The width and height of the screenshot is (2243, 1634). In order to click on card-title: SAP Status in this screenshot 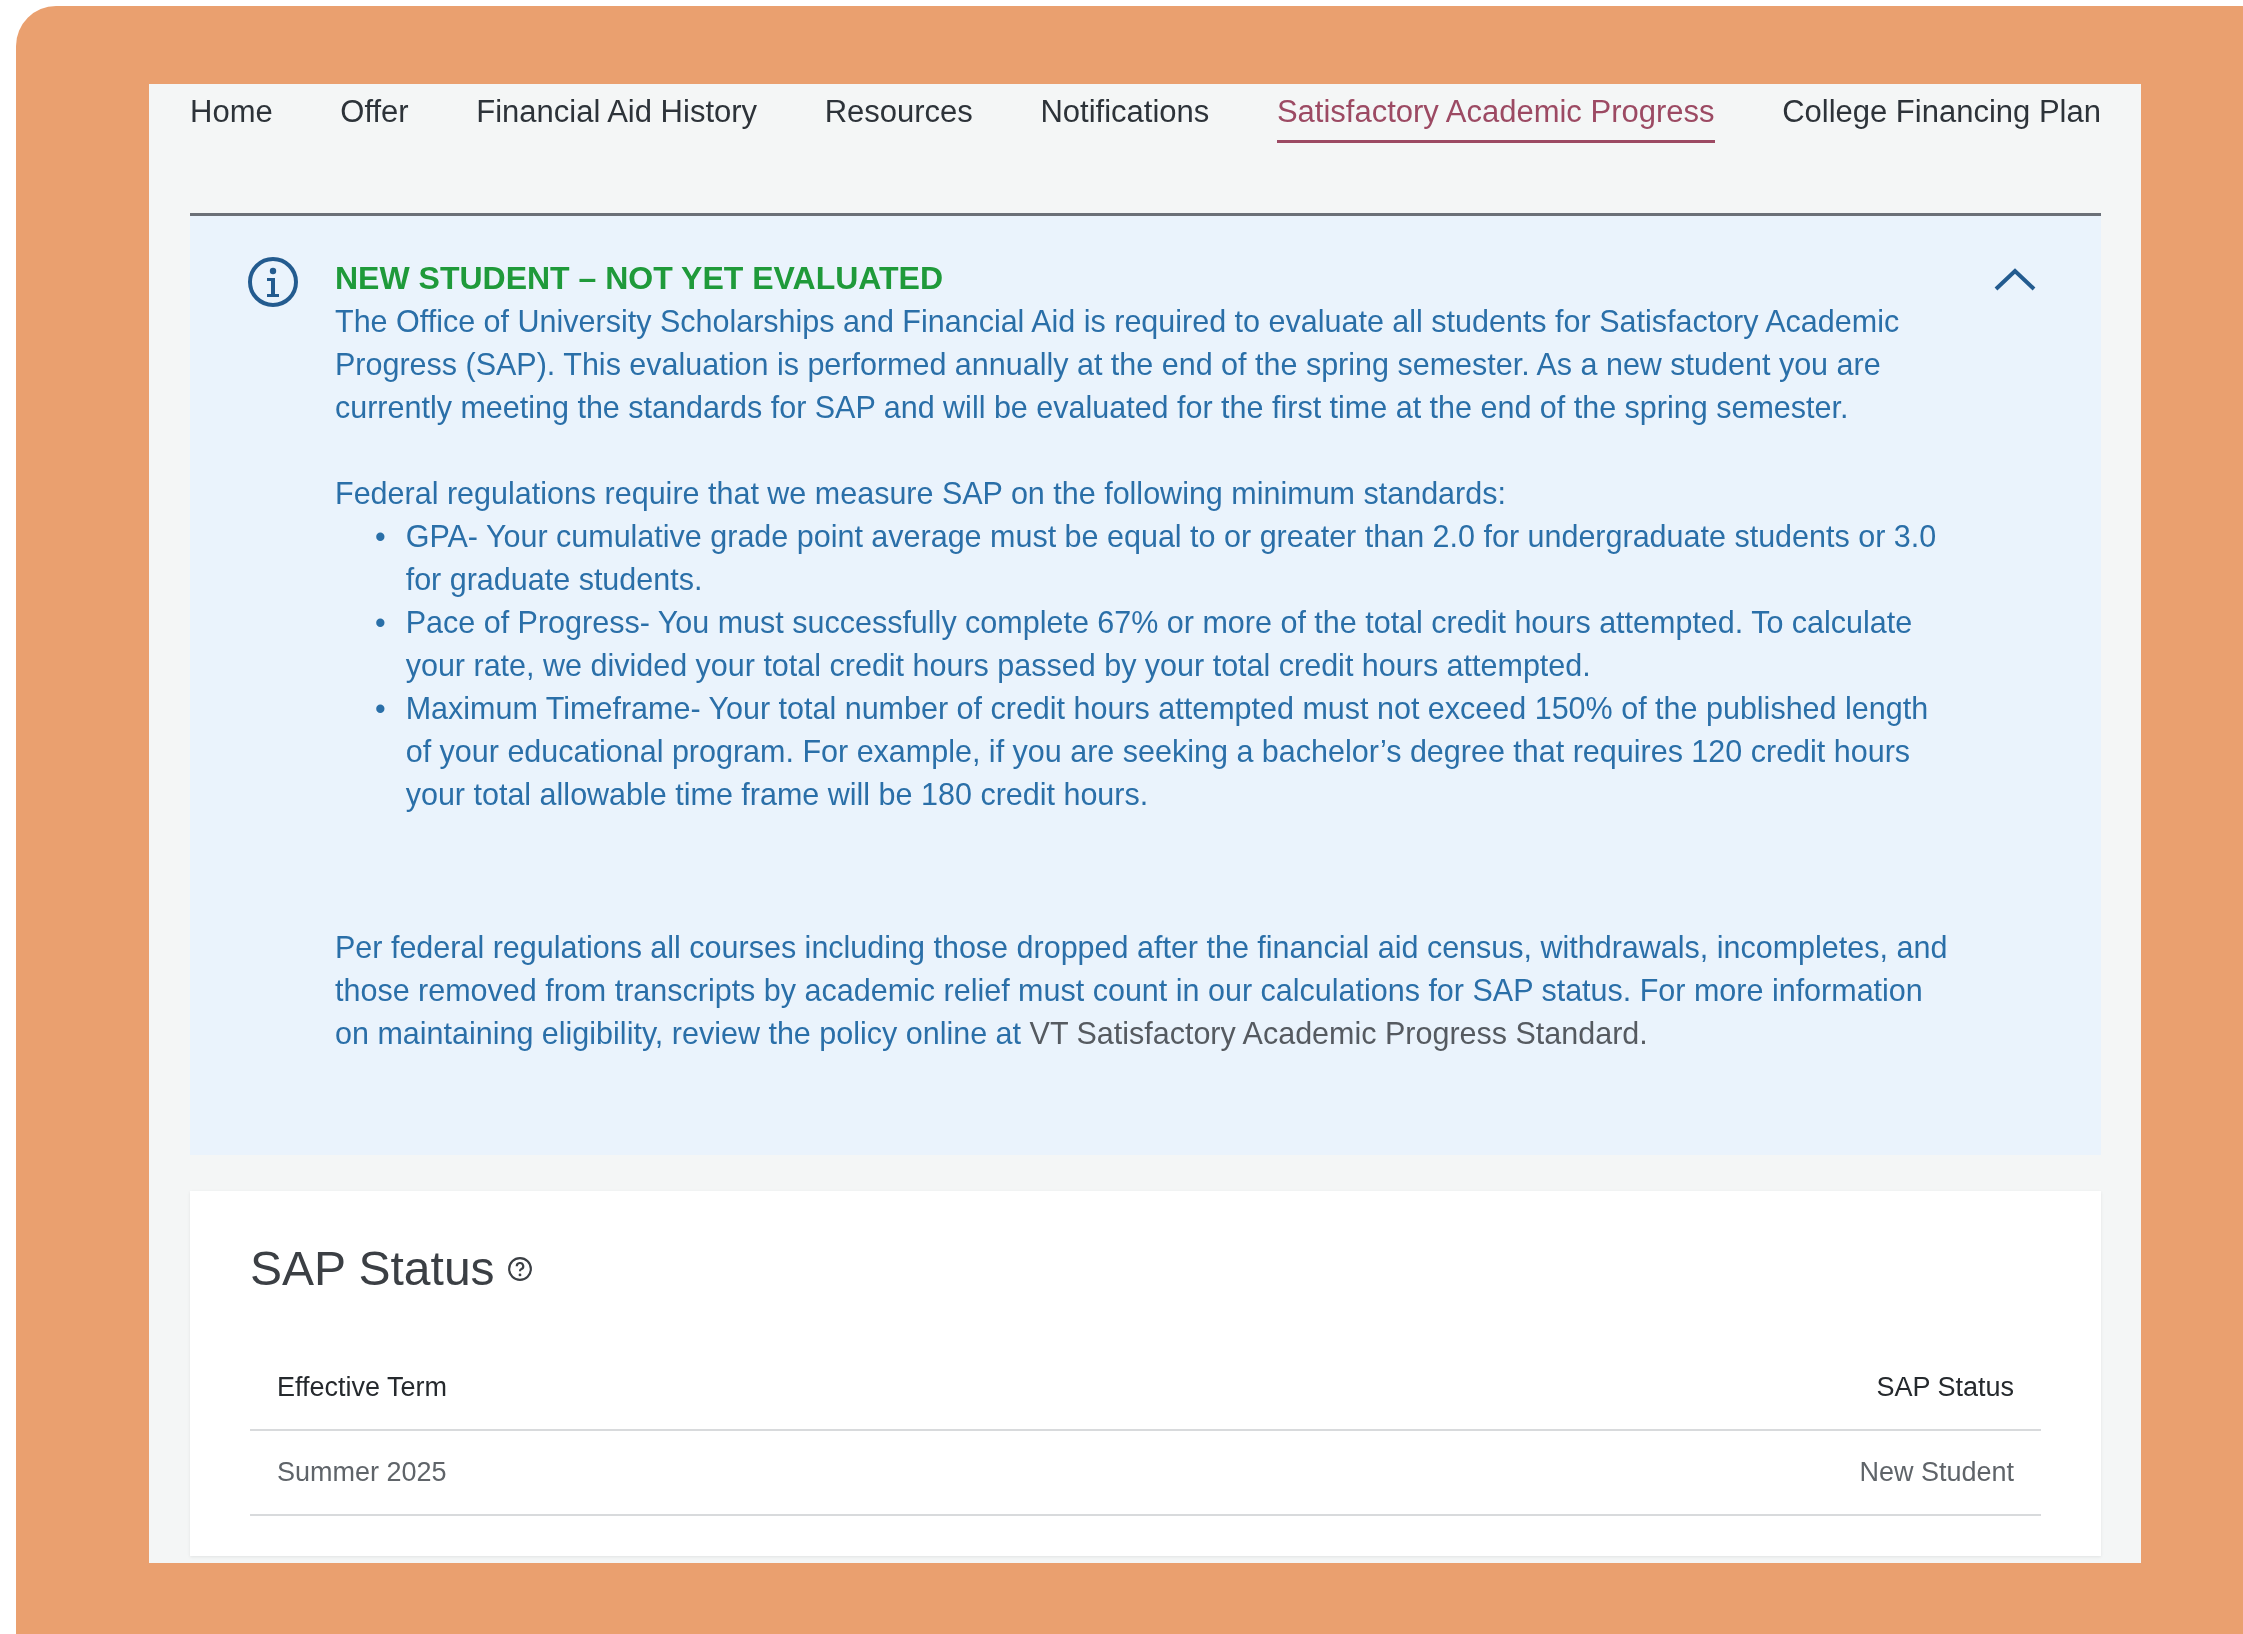, I will do `click(372, 1268)`.